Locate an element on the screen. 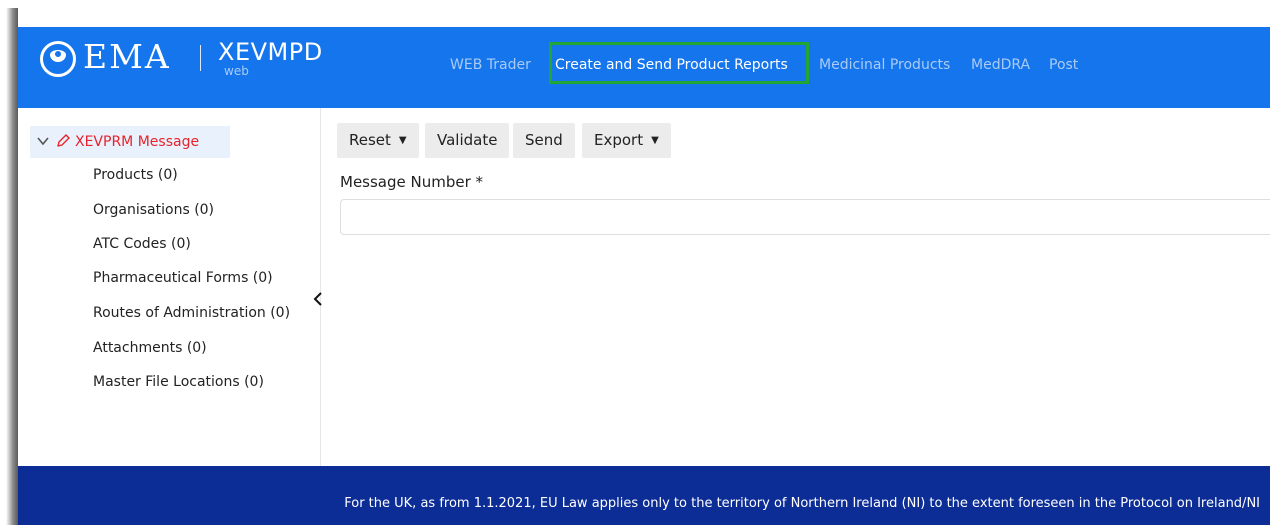 The height and width of the screenshot is (525, 1270). logo-divider is located at coordinates (200, 58).